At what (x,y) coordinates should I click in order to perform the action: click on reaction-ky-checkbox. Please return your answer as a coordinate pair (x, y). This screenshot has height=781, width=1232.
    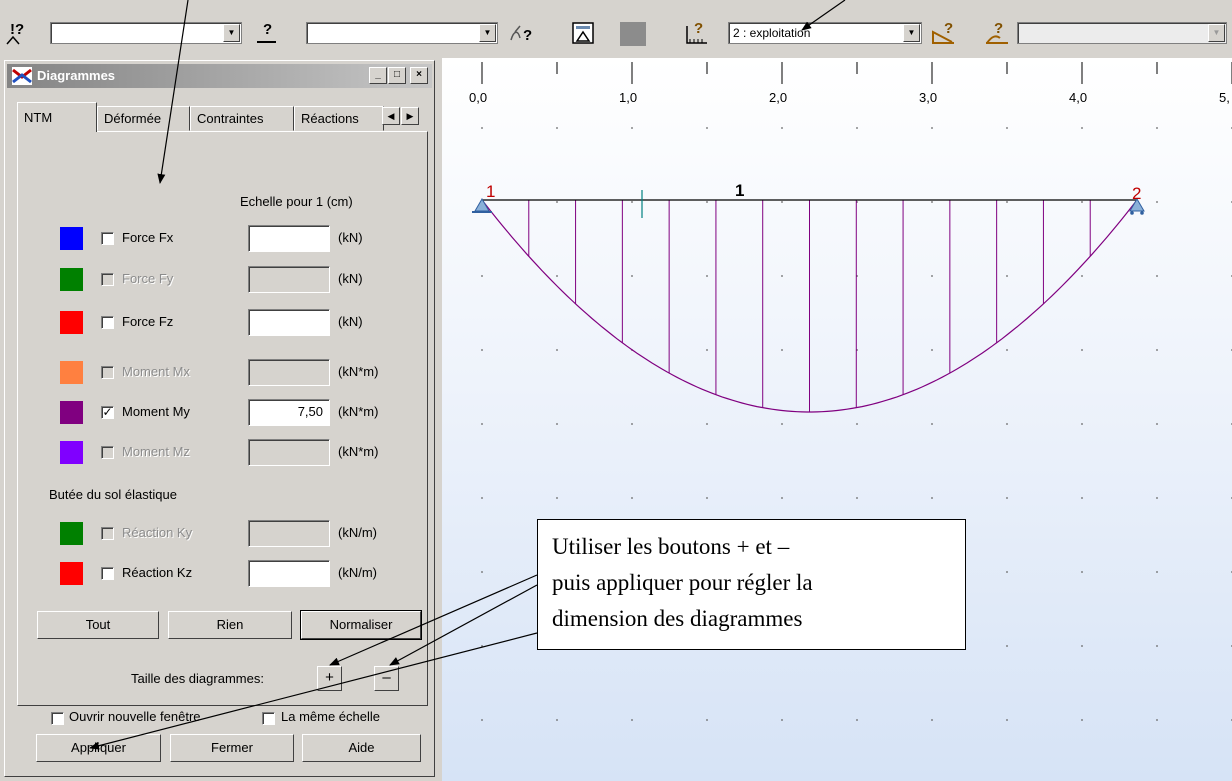
    Looking at the image, I should click on (107, 533).